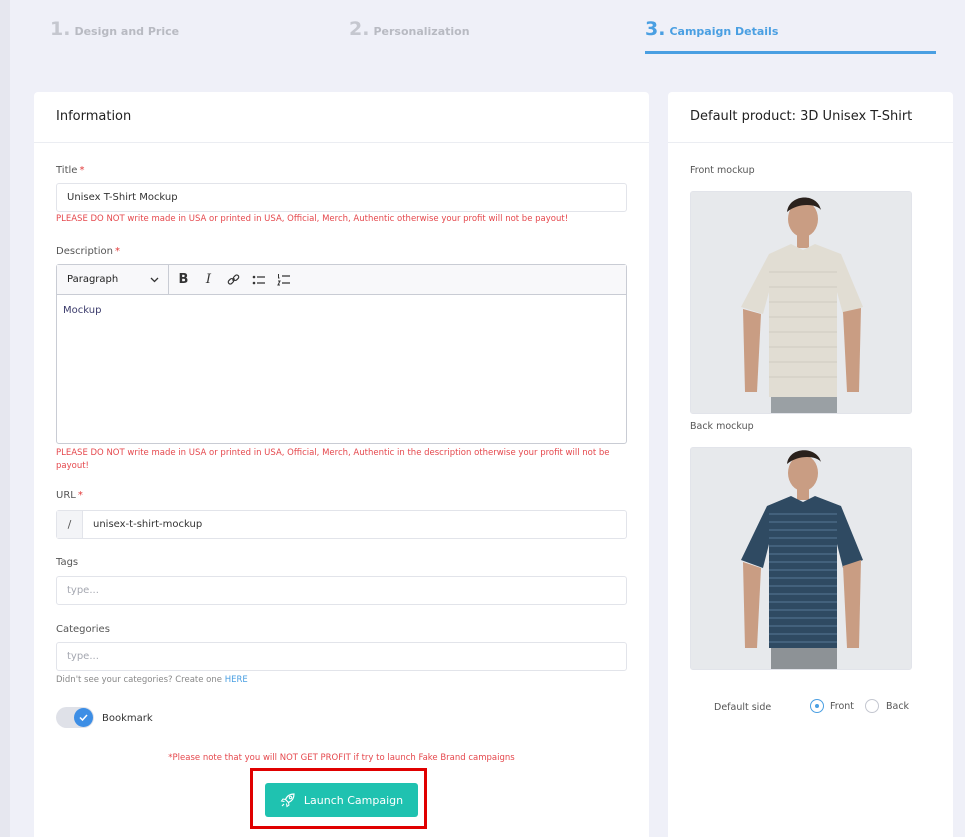 This screenshot has height=837, width=965. Describe the element at coordinates (341, 310) in the screenshot. I see `description-text: Mockup` at that location.